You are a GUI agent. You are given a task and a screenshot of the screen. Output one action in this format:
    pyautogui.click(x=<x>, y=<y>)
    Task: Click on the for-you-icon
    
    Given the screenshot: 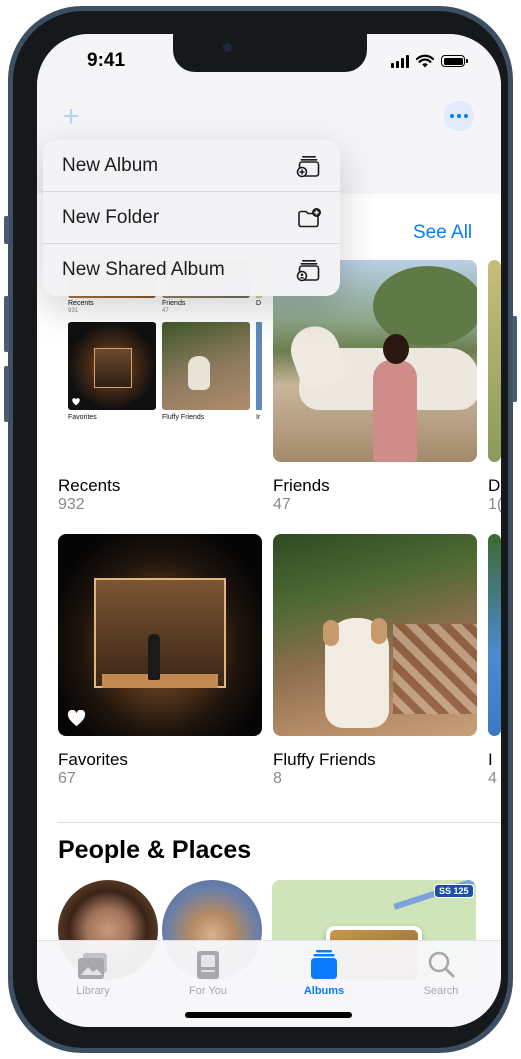 What is the action you would take?
    pyautogui.click(x=208, y=965)
    